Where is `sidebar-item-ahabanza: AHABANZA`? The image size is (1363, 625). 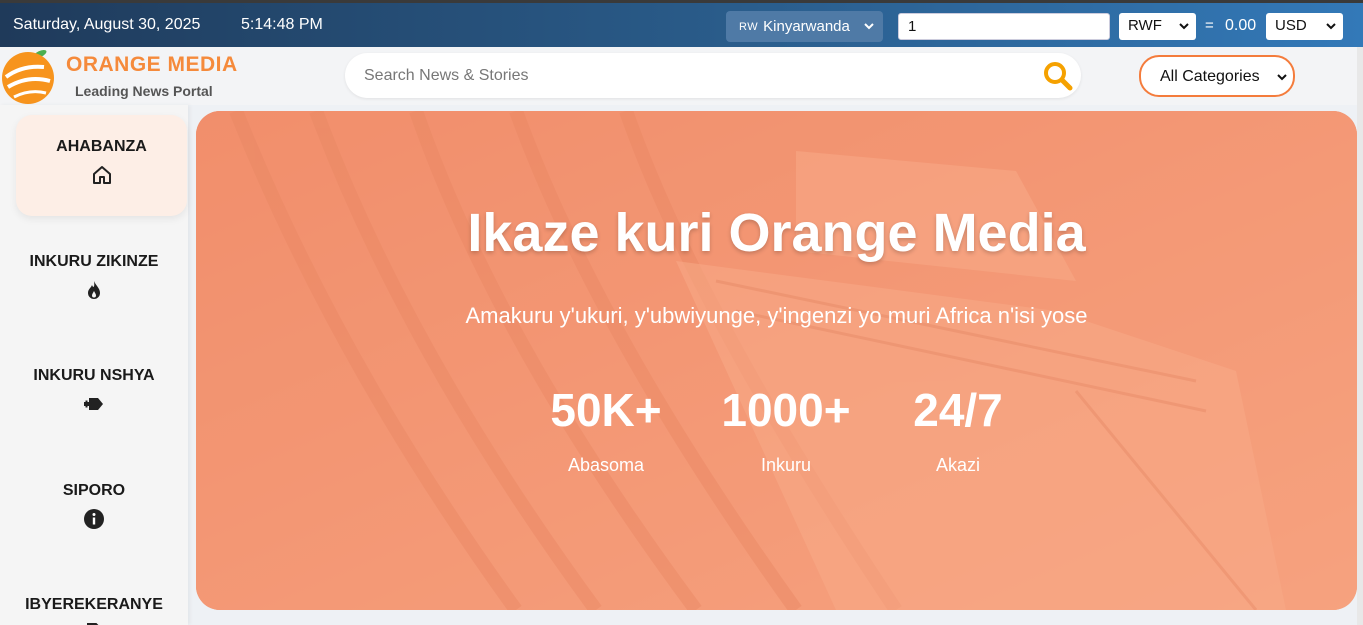
sidebar-item-ahabanza: AHABANZA is located at coordinates (101, 165).